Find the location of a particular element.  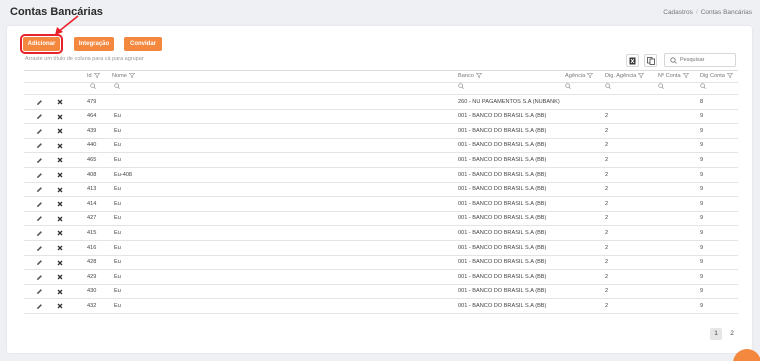

page-button-1: 1 is located at coordinates (716, 334).